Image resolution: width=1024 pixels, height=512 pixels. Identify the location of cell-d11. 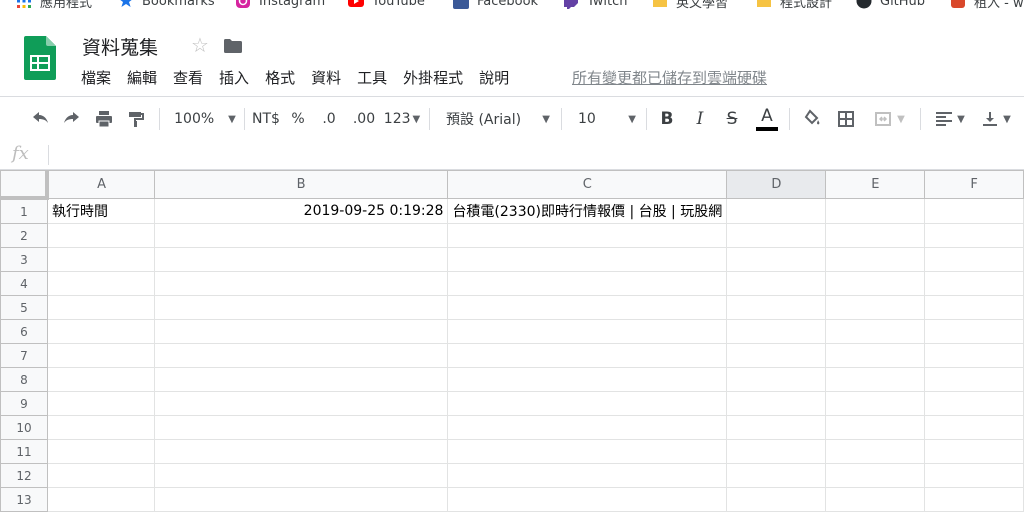
(776, 451).